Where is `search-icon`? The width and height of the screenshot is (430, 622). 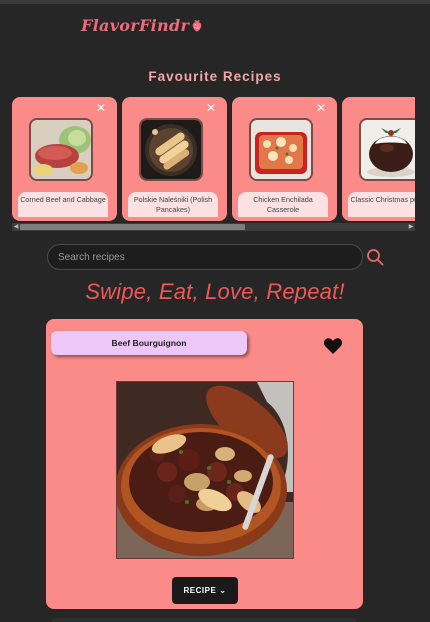
search-icon is located at coordinates (375, 257).